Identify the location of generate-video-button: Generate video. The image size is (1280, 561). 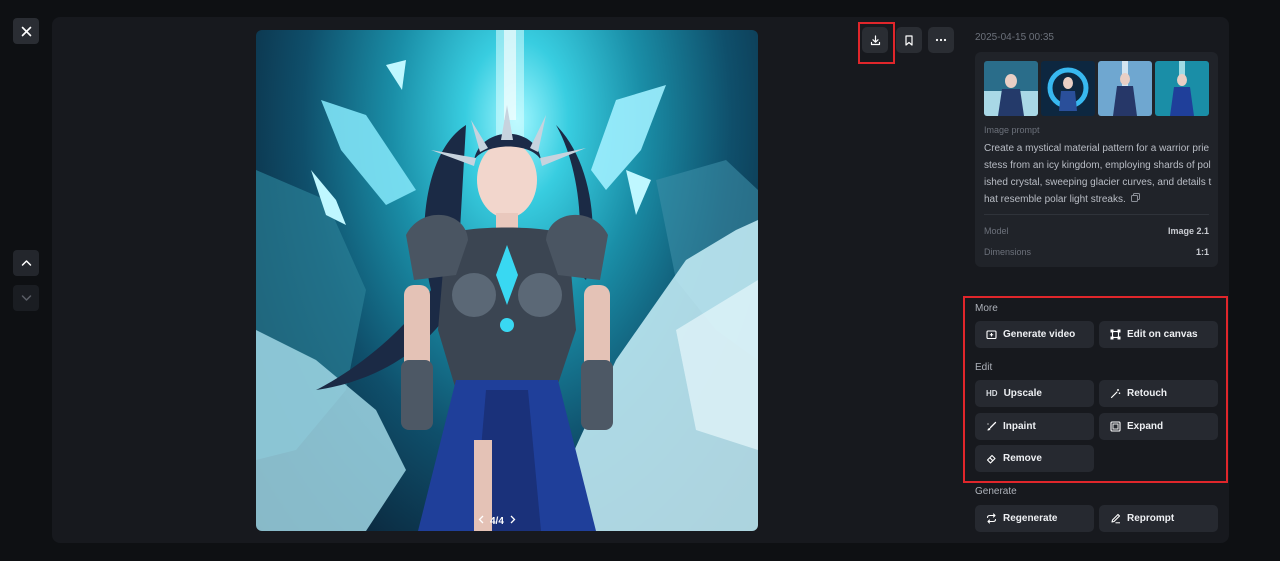
(1034, 334).